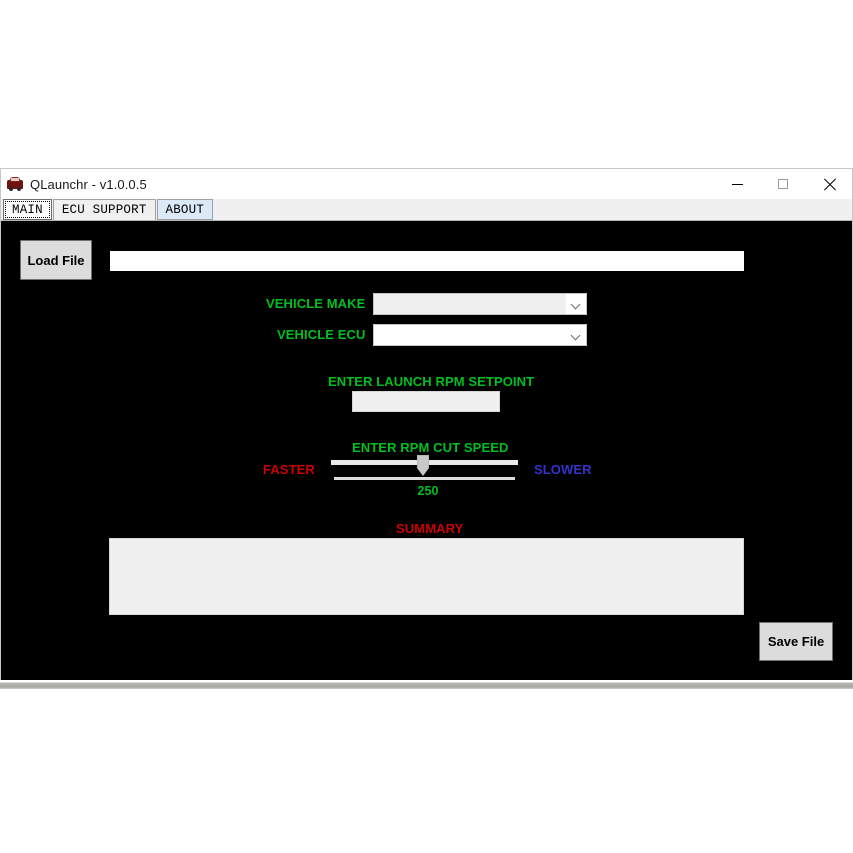 Image resolution: width=853 pixels, height=853 pixels. Describe the element at coordinates (563, 469) in the screenshot. I see `slower-label: SLOWER` at that location.